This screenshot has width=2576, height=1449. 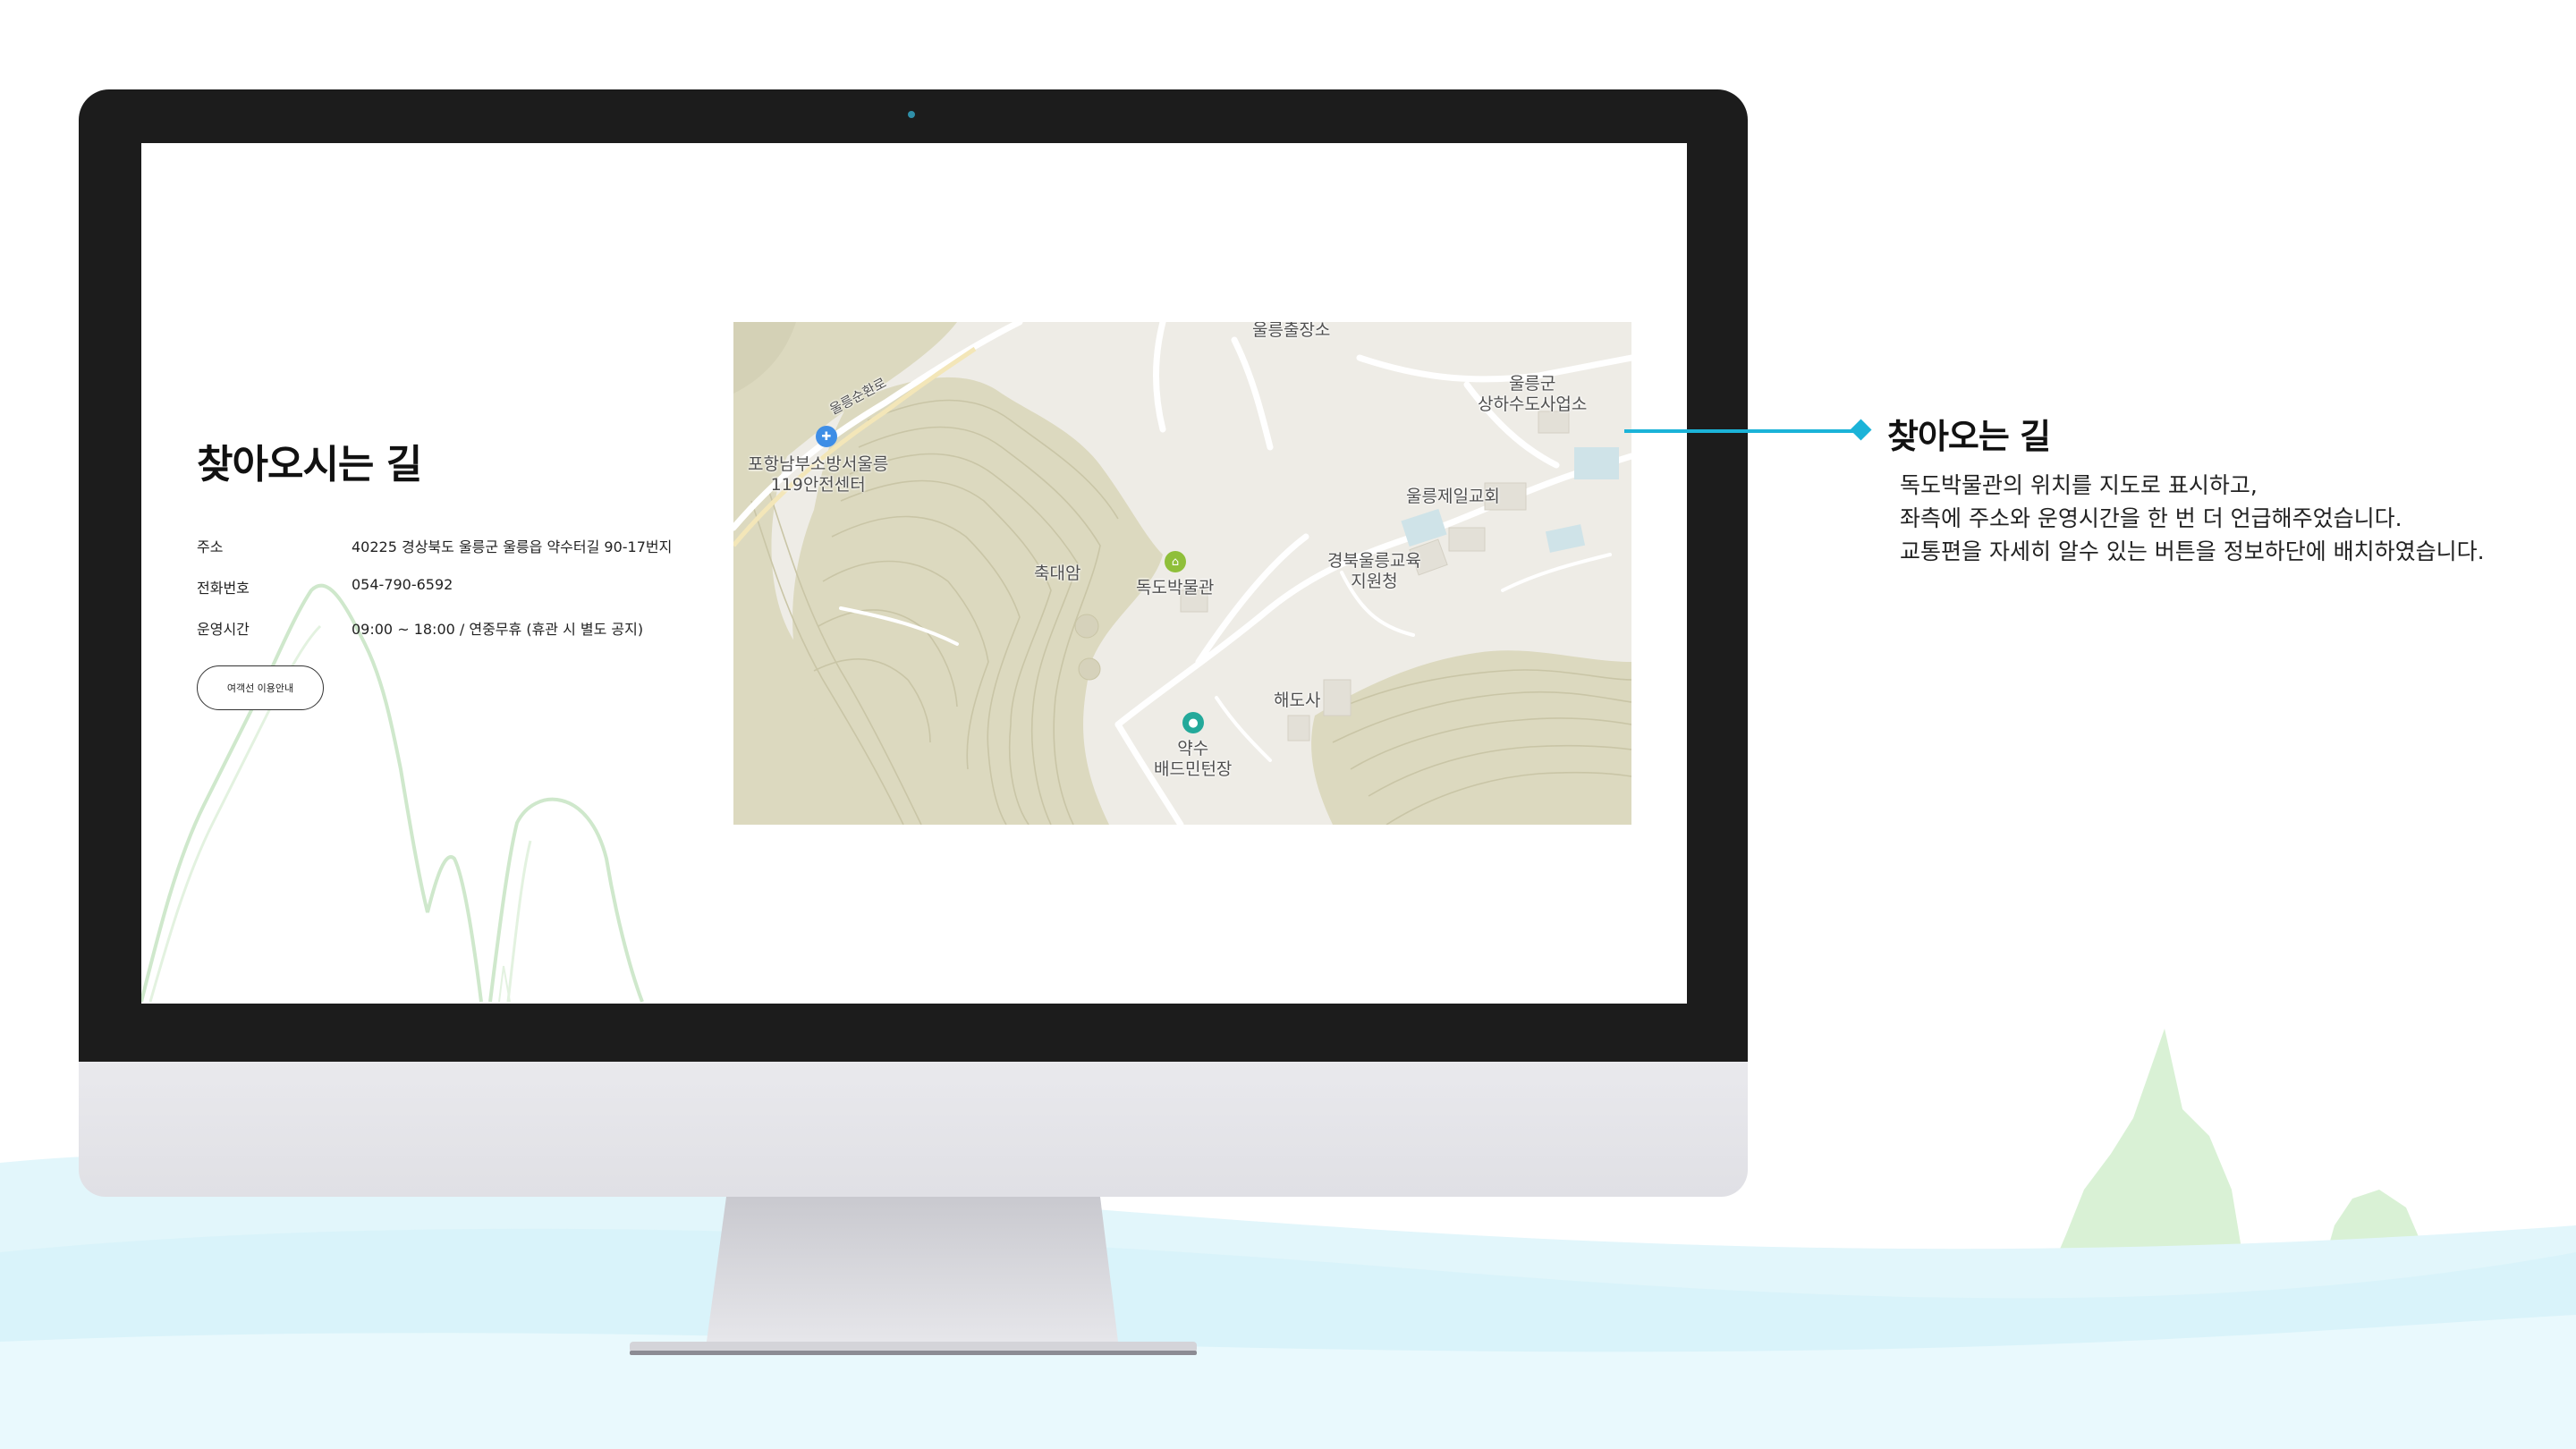 I want to click on map-label-ulleung-substation: 울릉출장소, so click(x=1291, y=331).